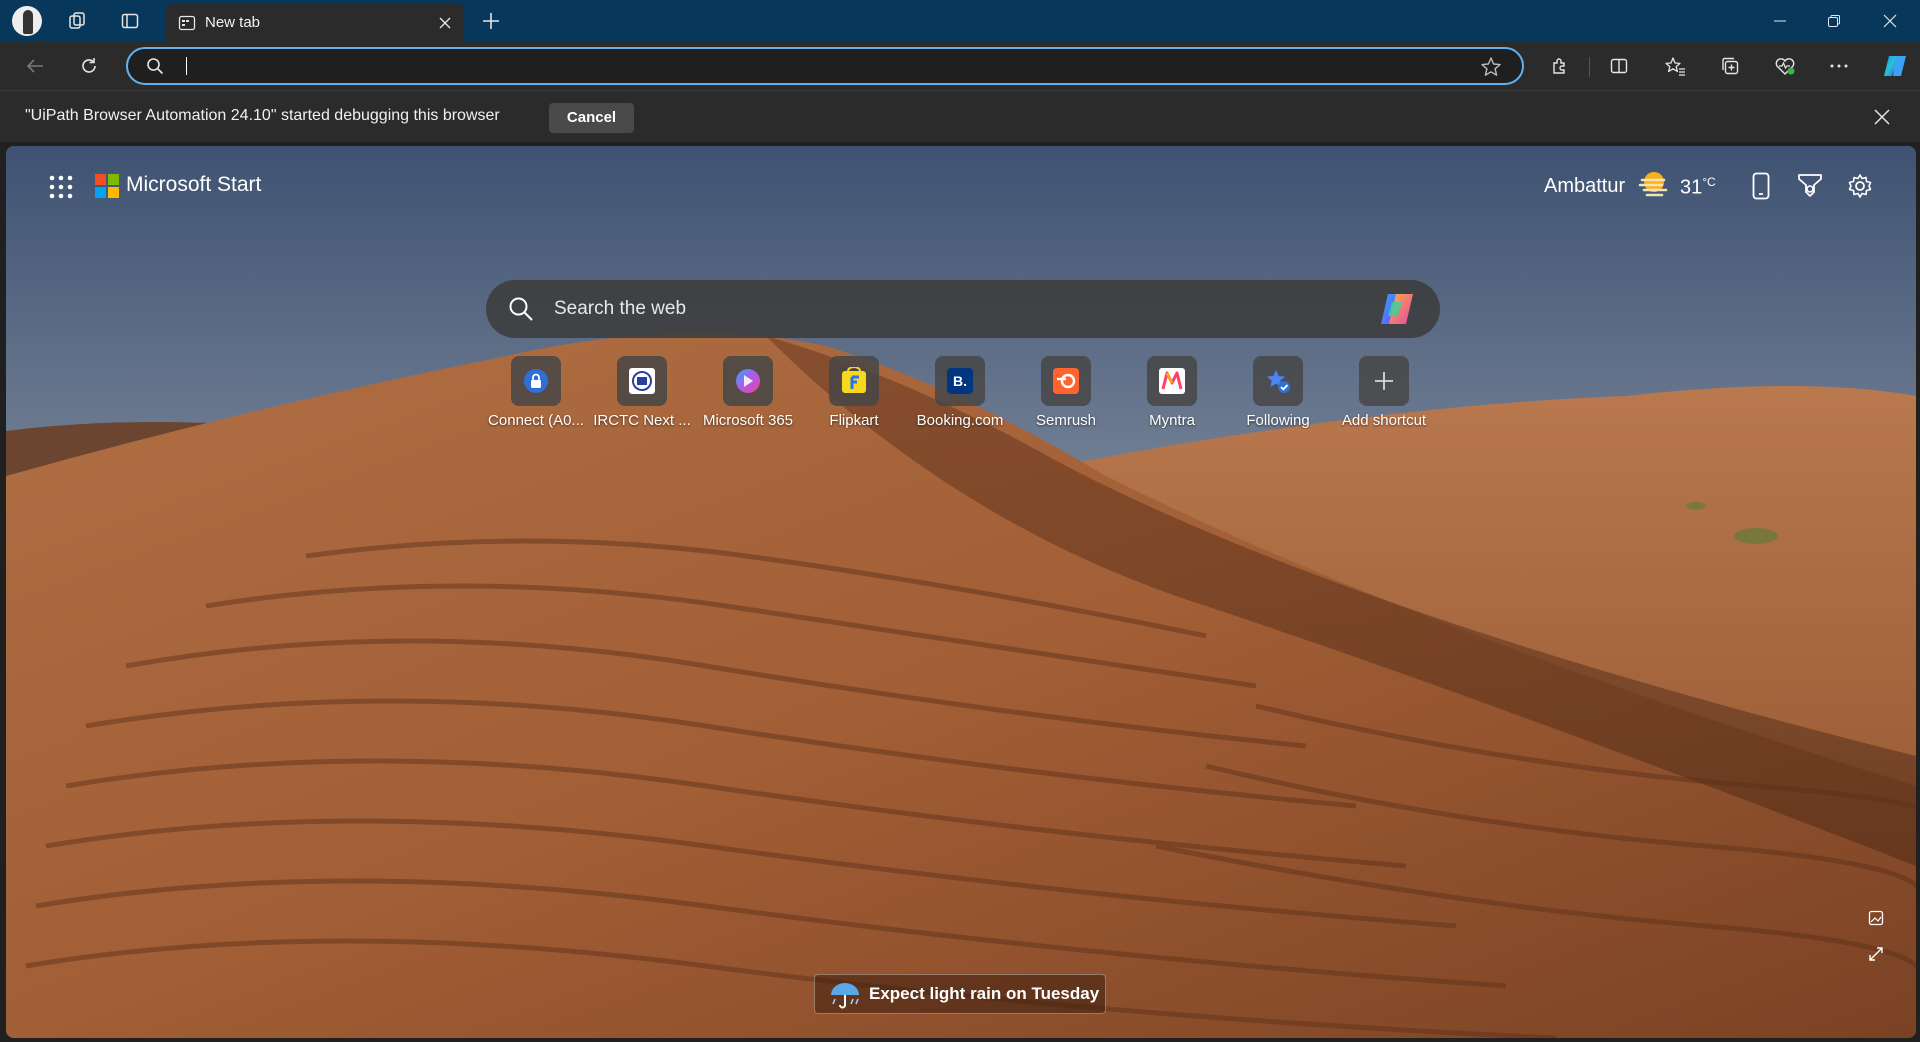 The width and height of the screenshot is (1920, 1042). What do you see at coordinates (1172, 381) in the screenshot?
I see `myntra-icon` at bounding box center [1172, 381].